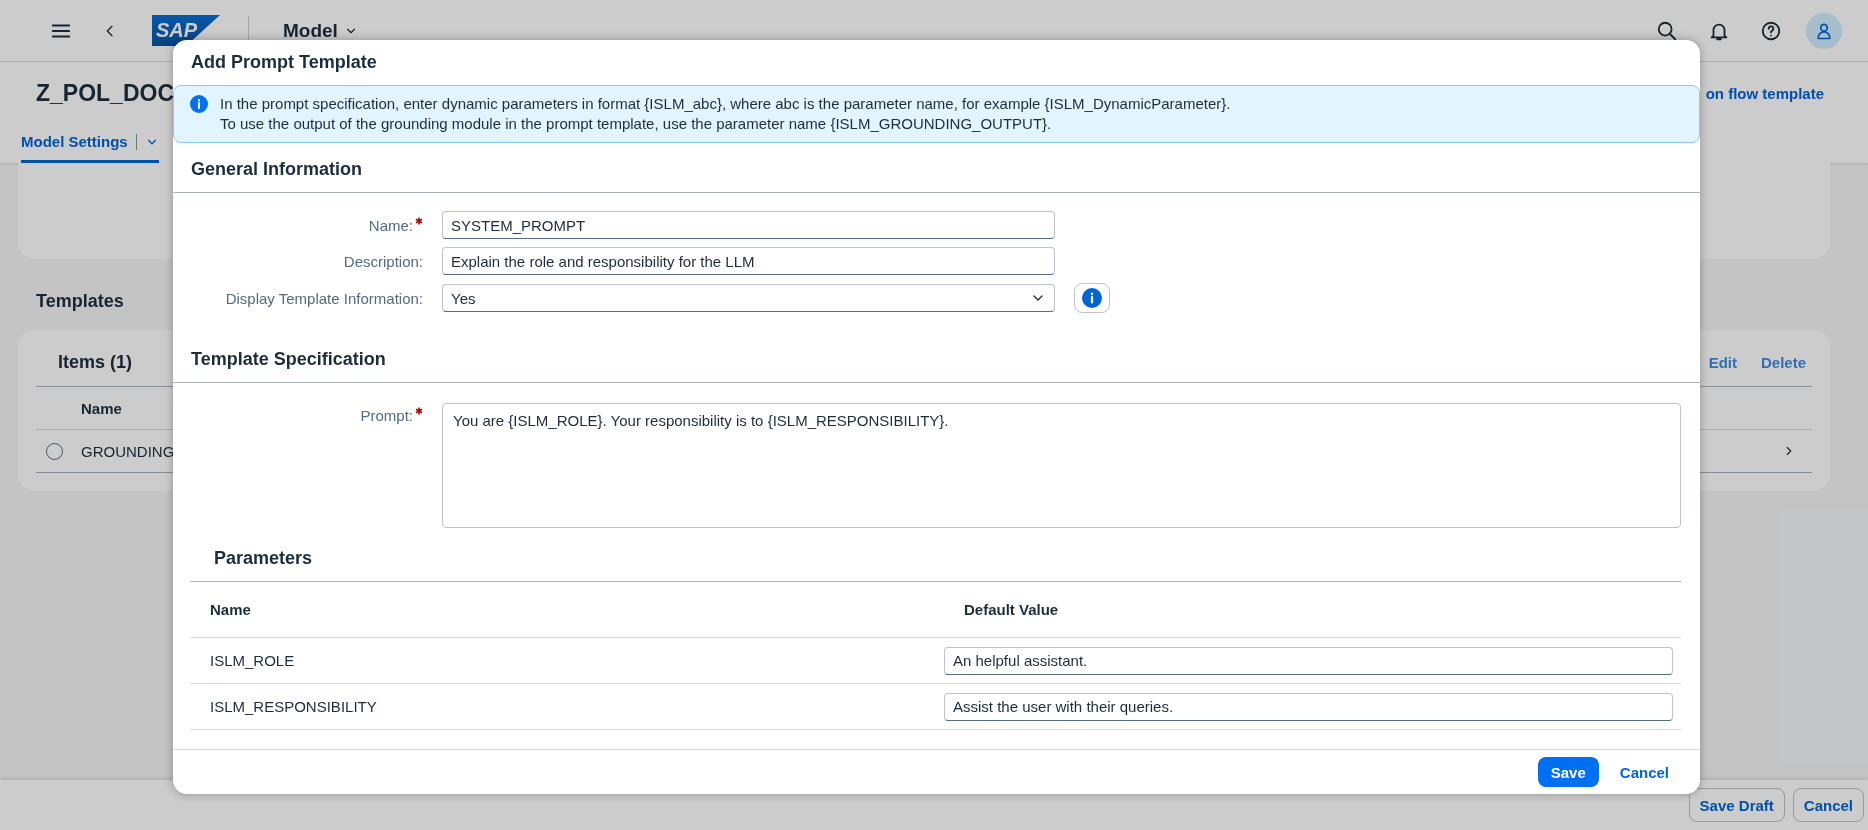  I want to click on input-field: SYSTEM_PROMPT, so click(748, 225).